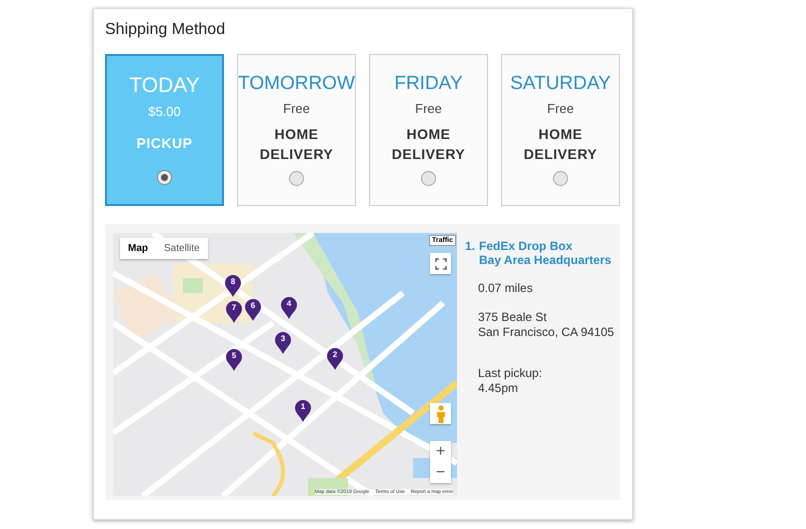 The height and width of the screenshot is (529, 806). I want to click on option-day: SATURDAY, so click(560, 84).